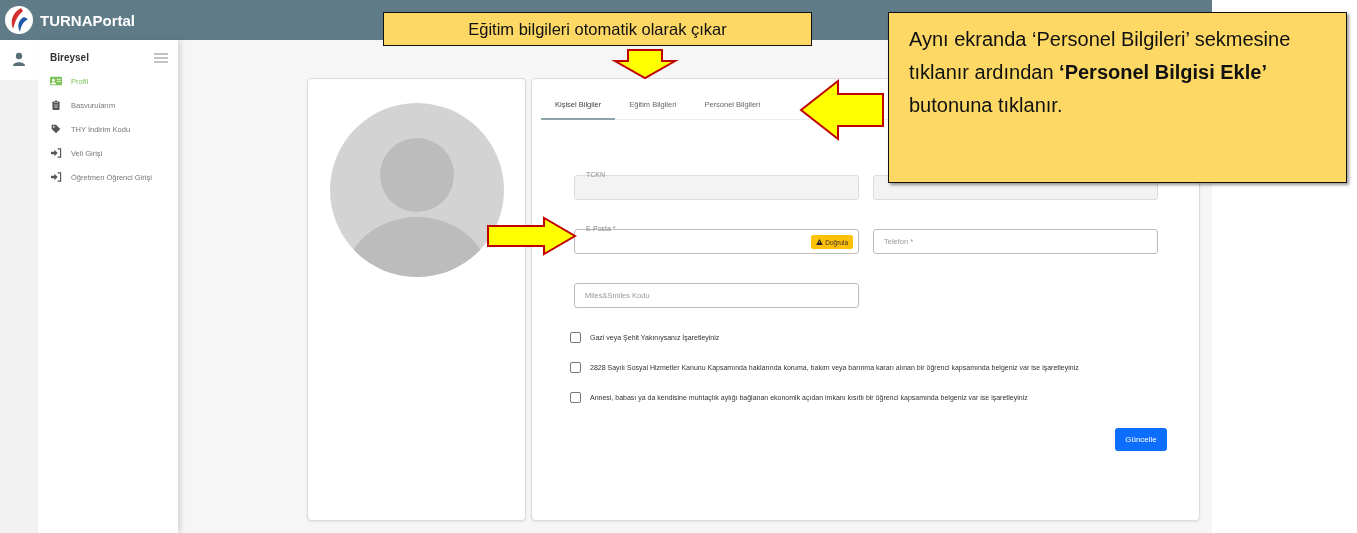 The image size is (1357, 533). I want to click on callout-tooltip: Aynı ekranda ‘Personel Bilgileri’ sekmesine tıklanır ardından ‘Personel Bilgisi Ekle’ butonuna tıklanır., so click(1117, 97).